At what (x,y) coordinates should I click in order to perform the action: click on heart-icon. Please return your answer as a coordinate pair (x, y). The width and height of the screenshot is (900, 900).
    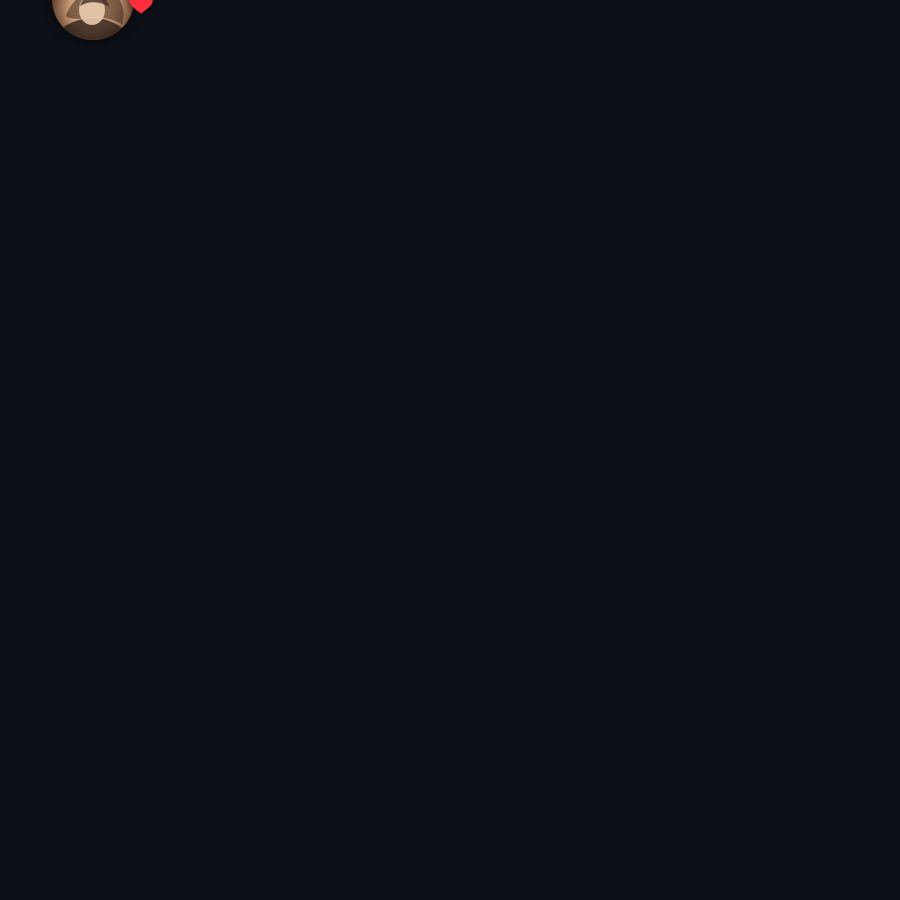
    Looking at the image, I should click on (141, 7).